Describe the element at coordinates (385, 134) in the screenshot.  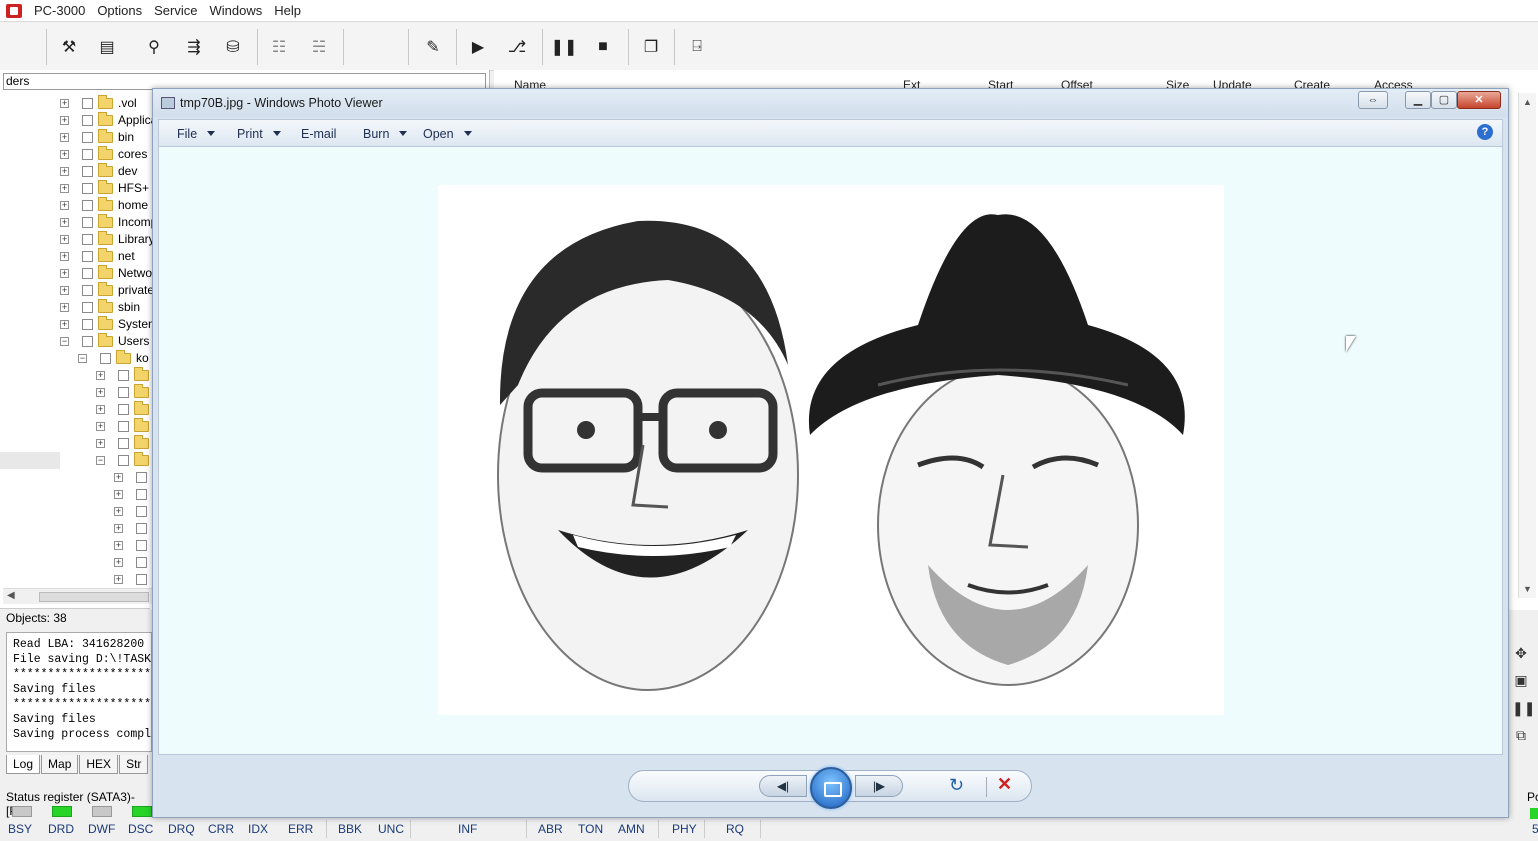
I see `menu-burn: Burn` at that location.